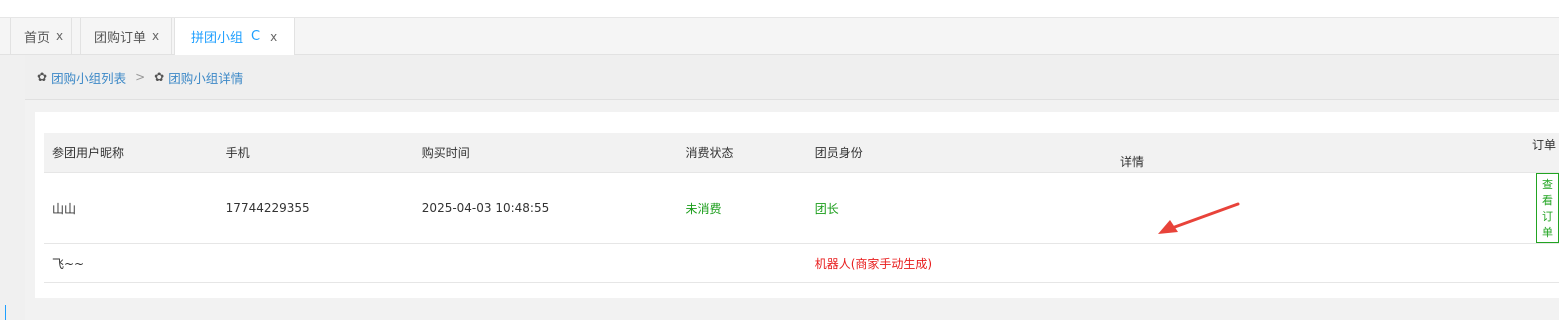  Describe the element at coordinates (255, 36) in the screenshot. I see `refresh-icon: C` at that location.